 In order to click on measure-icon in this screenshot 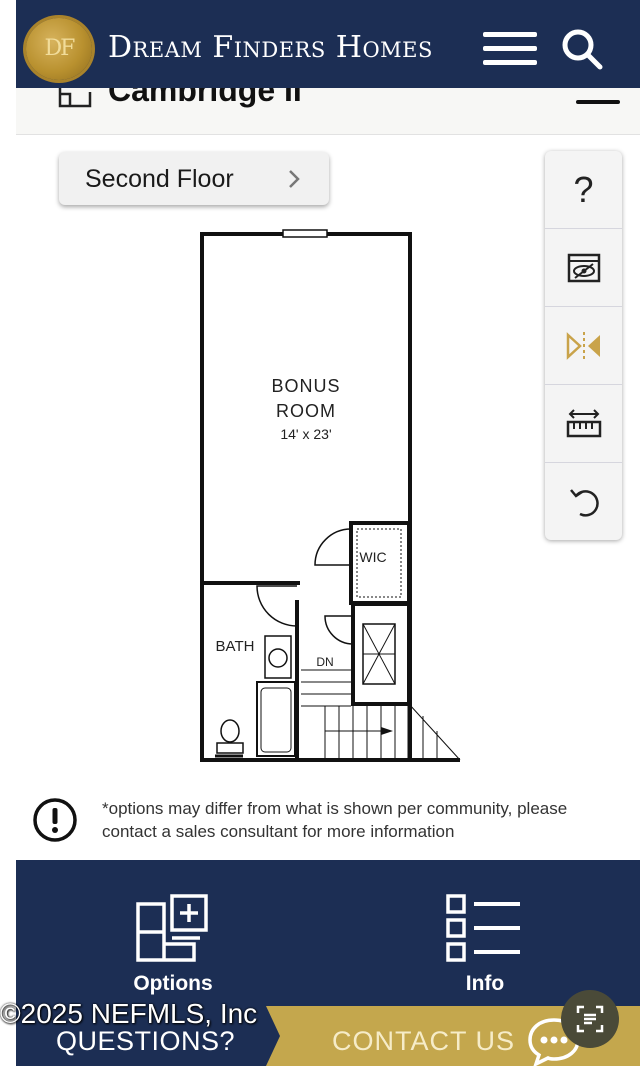, I will do `click(584, 423)`.